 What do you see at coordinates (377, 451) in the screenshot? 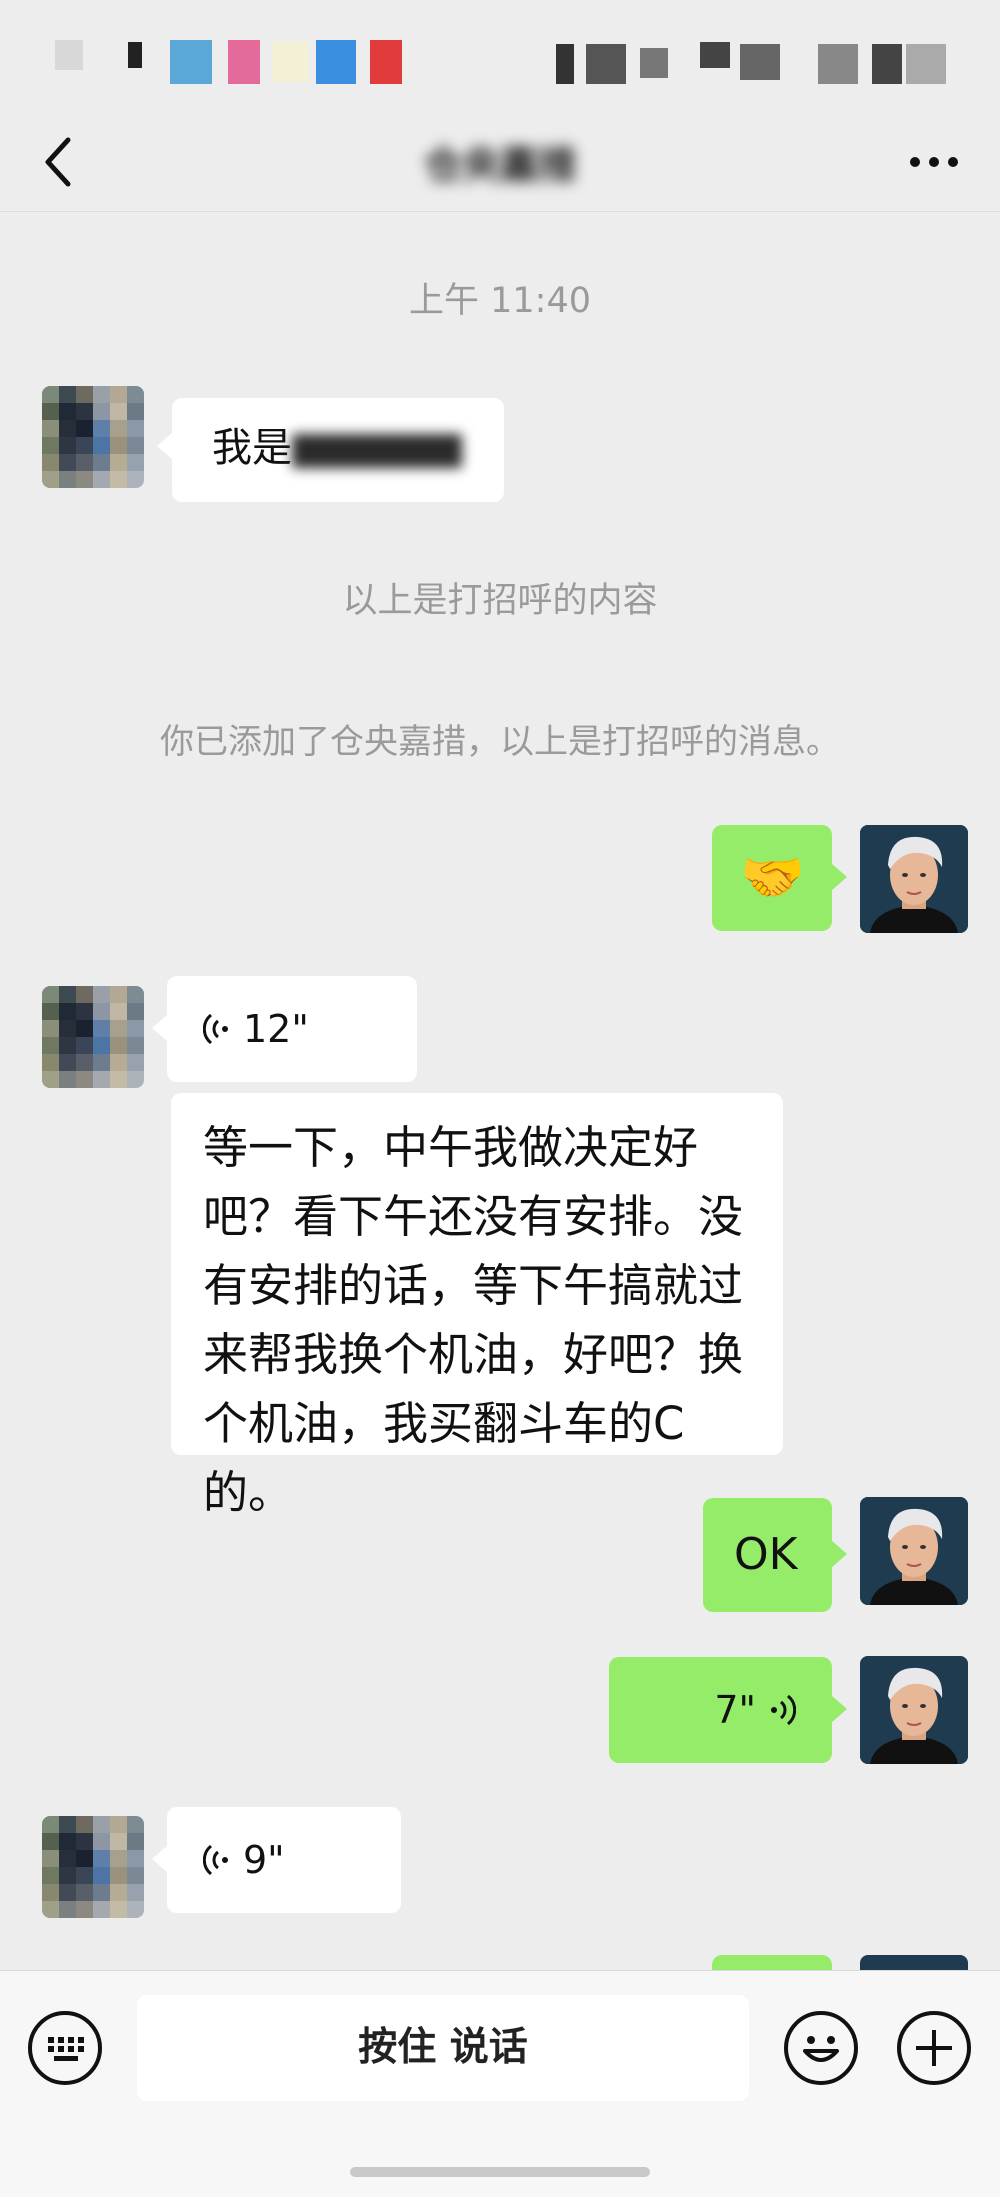
I see `redacted-name` at bounding box center [377, 451].